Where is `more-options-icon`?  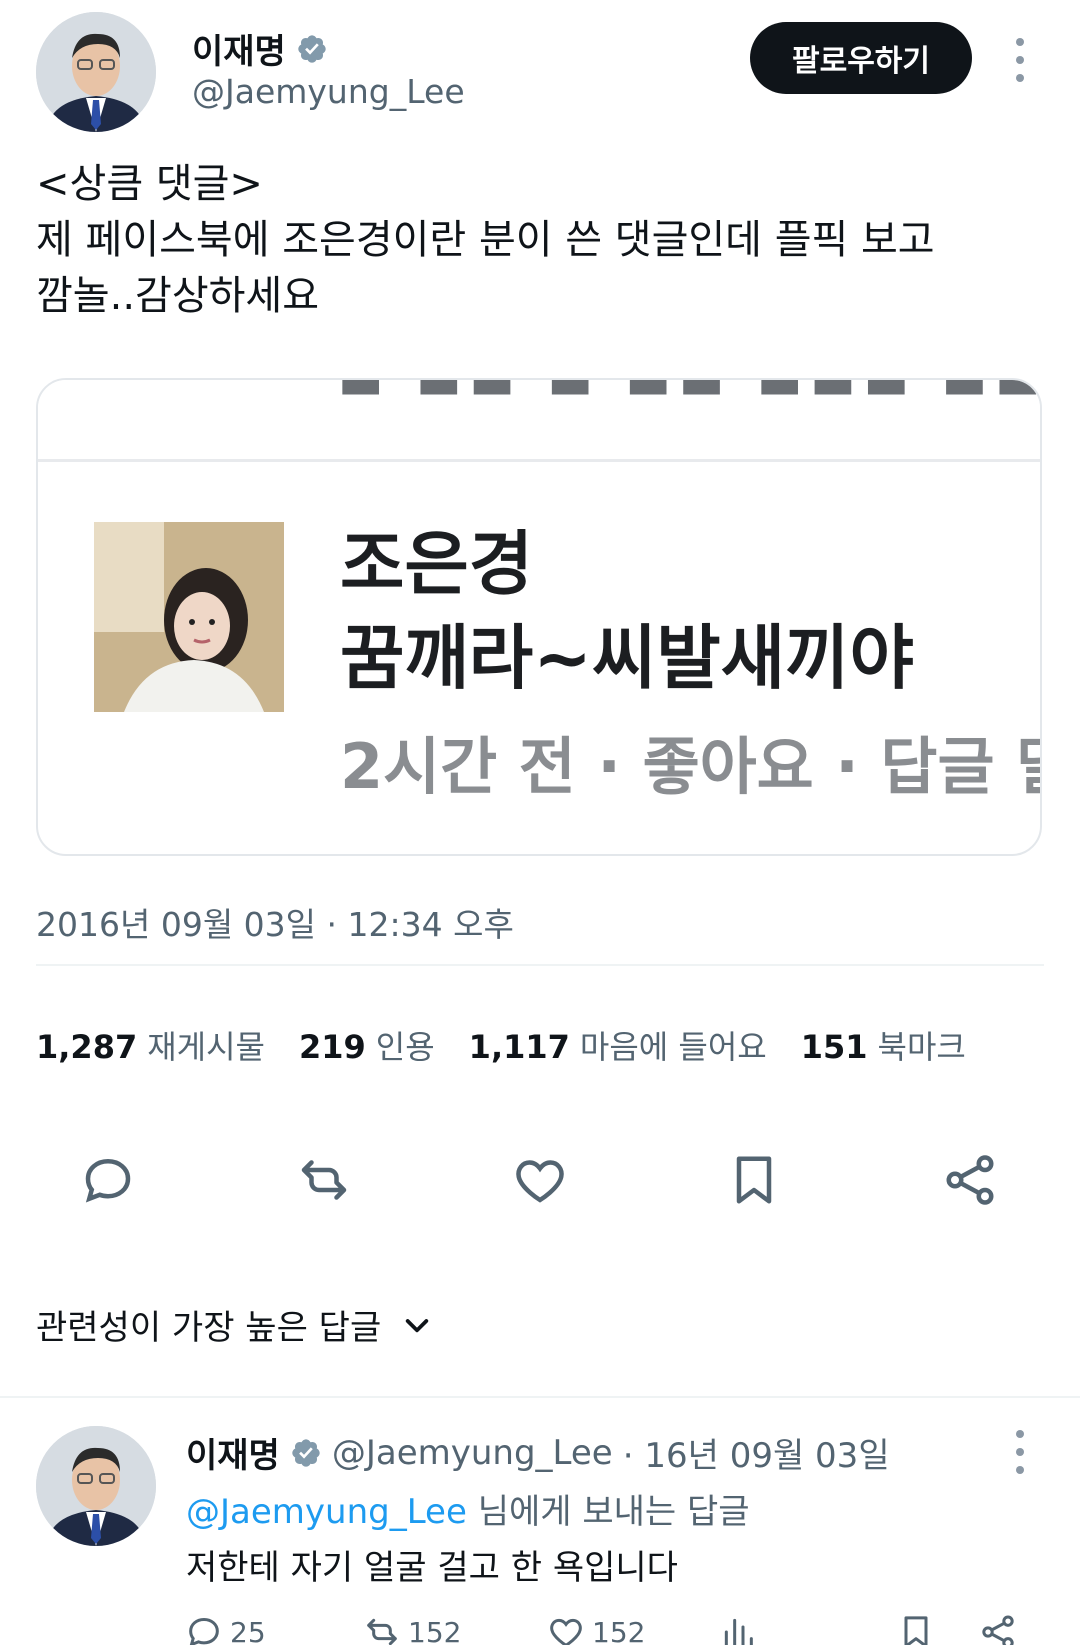
more-options-icon is located at coordinates (1020, 60).